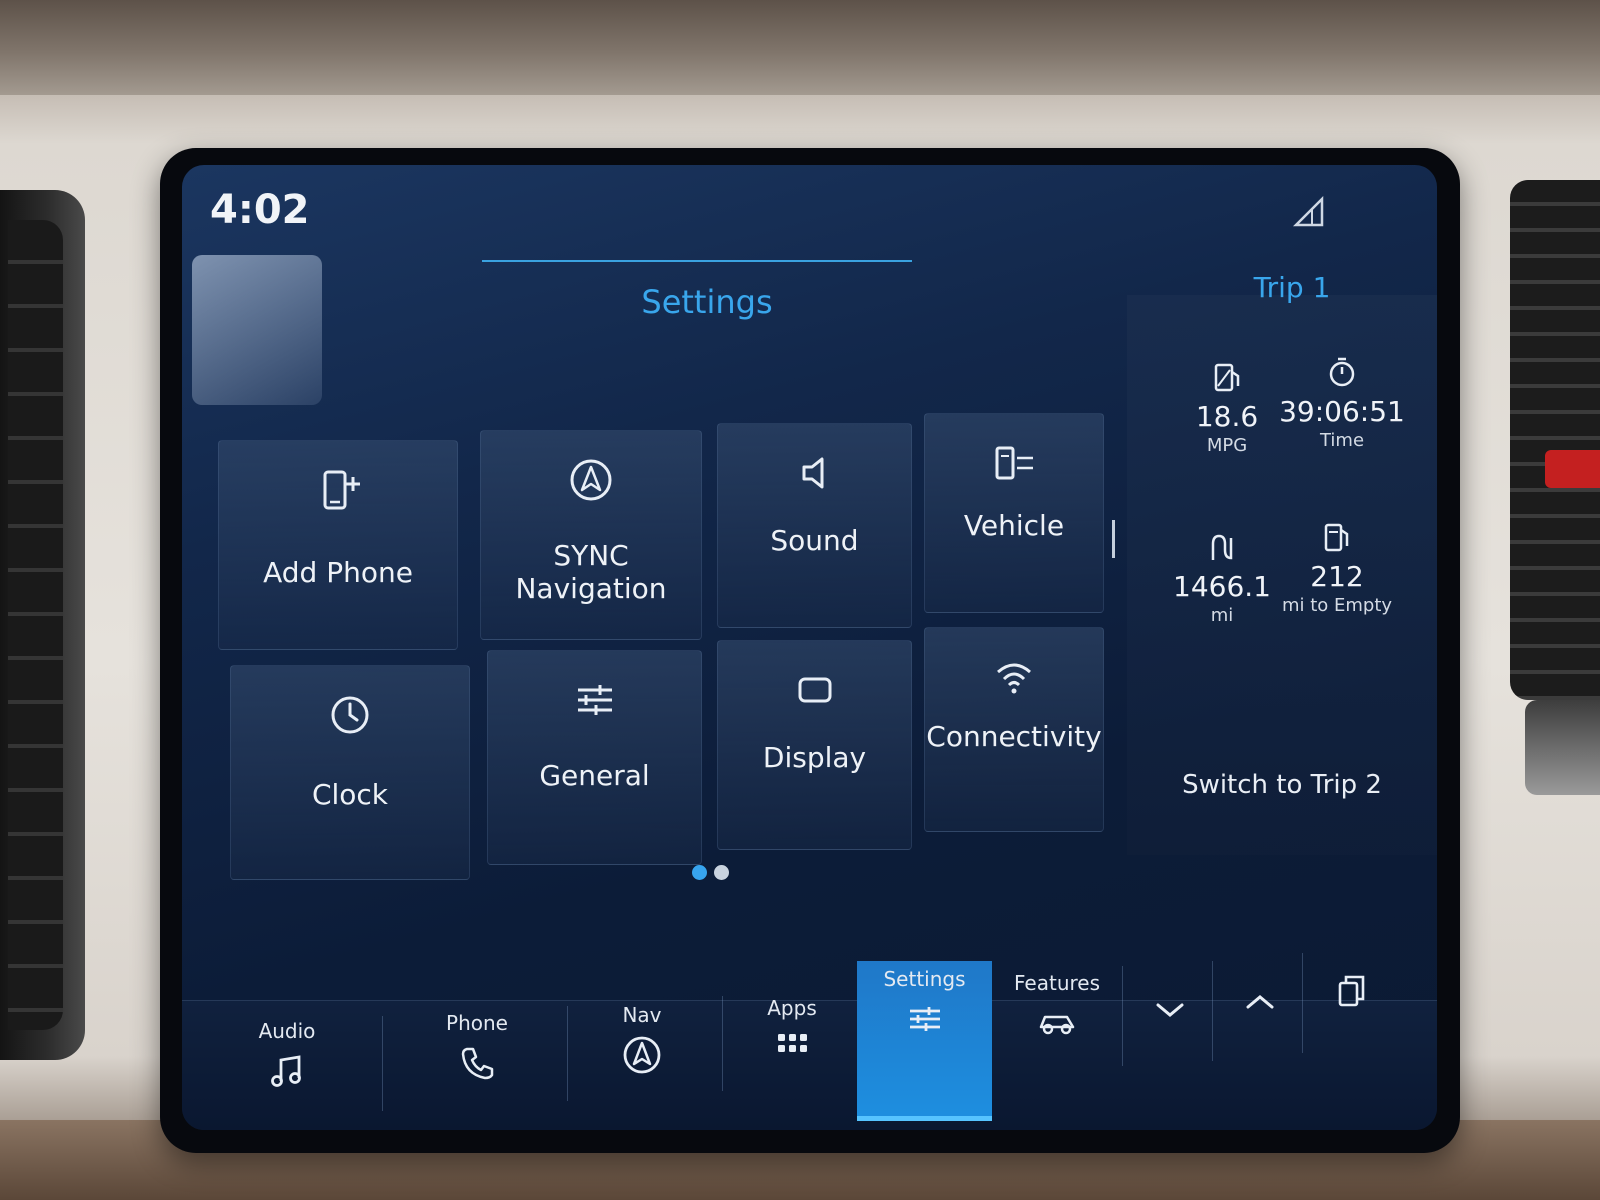 The image size is (1600, 1200). Describe the element at coordinates (1169, 1021) in the screenshot. I see `scroll-down-button` at that location.